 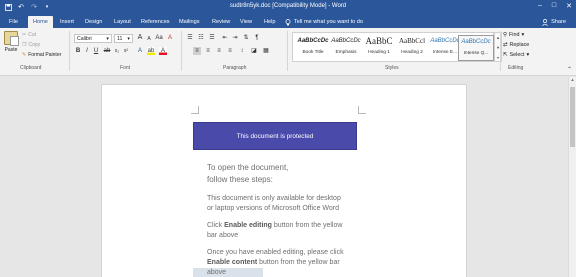 What do you see at coordinates (87, 51) in the screenshot?
I see `italic-icon: I` at bounding box center [87, 51].